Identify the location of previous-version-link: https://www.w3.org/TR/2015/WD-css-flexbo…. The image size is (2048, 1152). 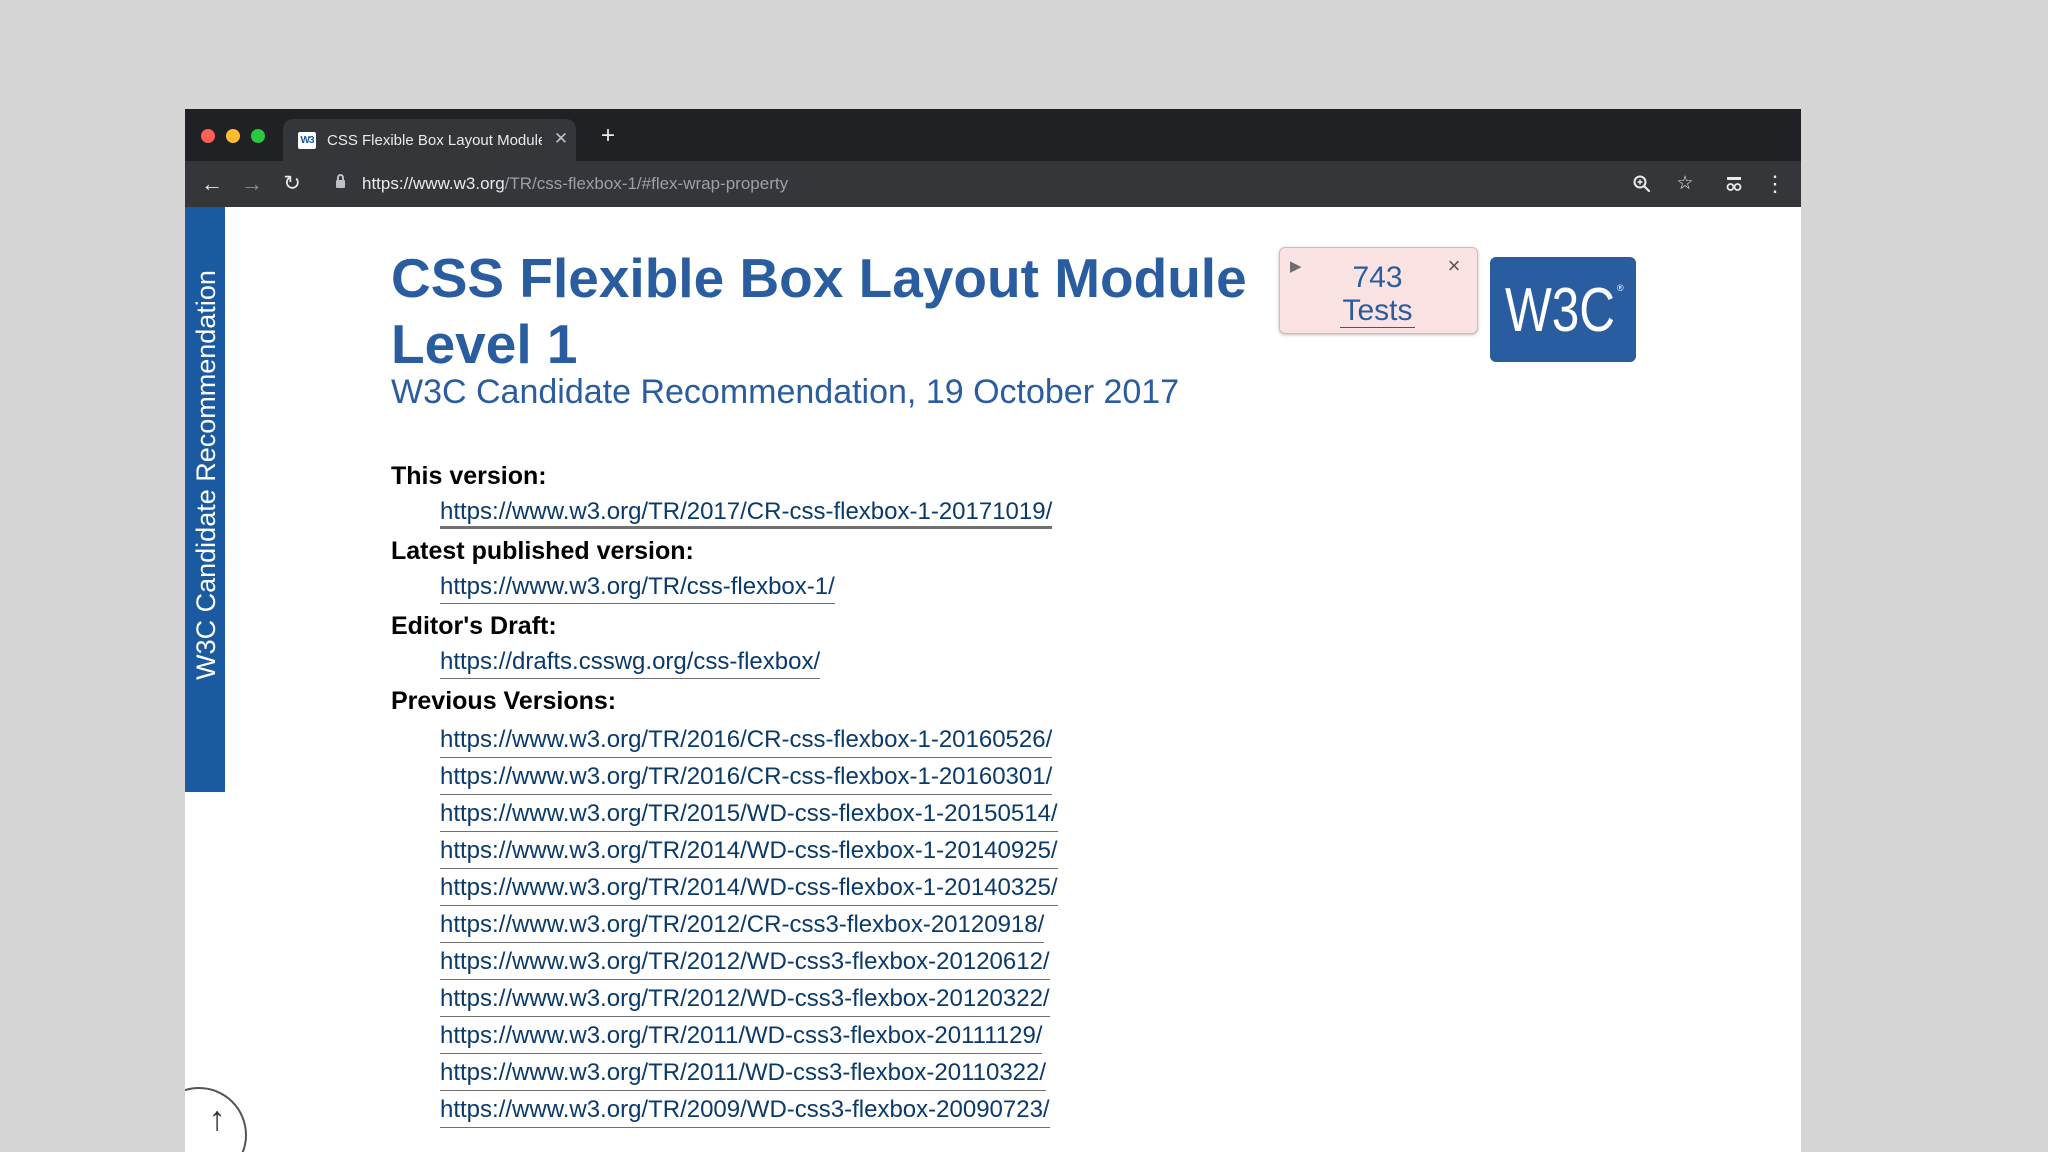
(749, 813).